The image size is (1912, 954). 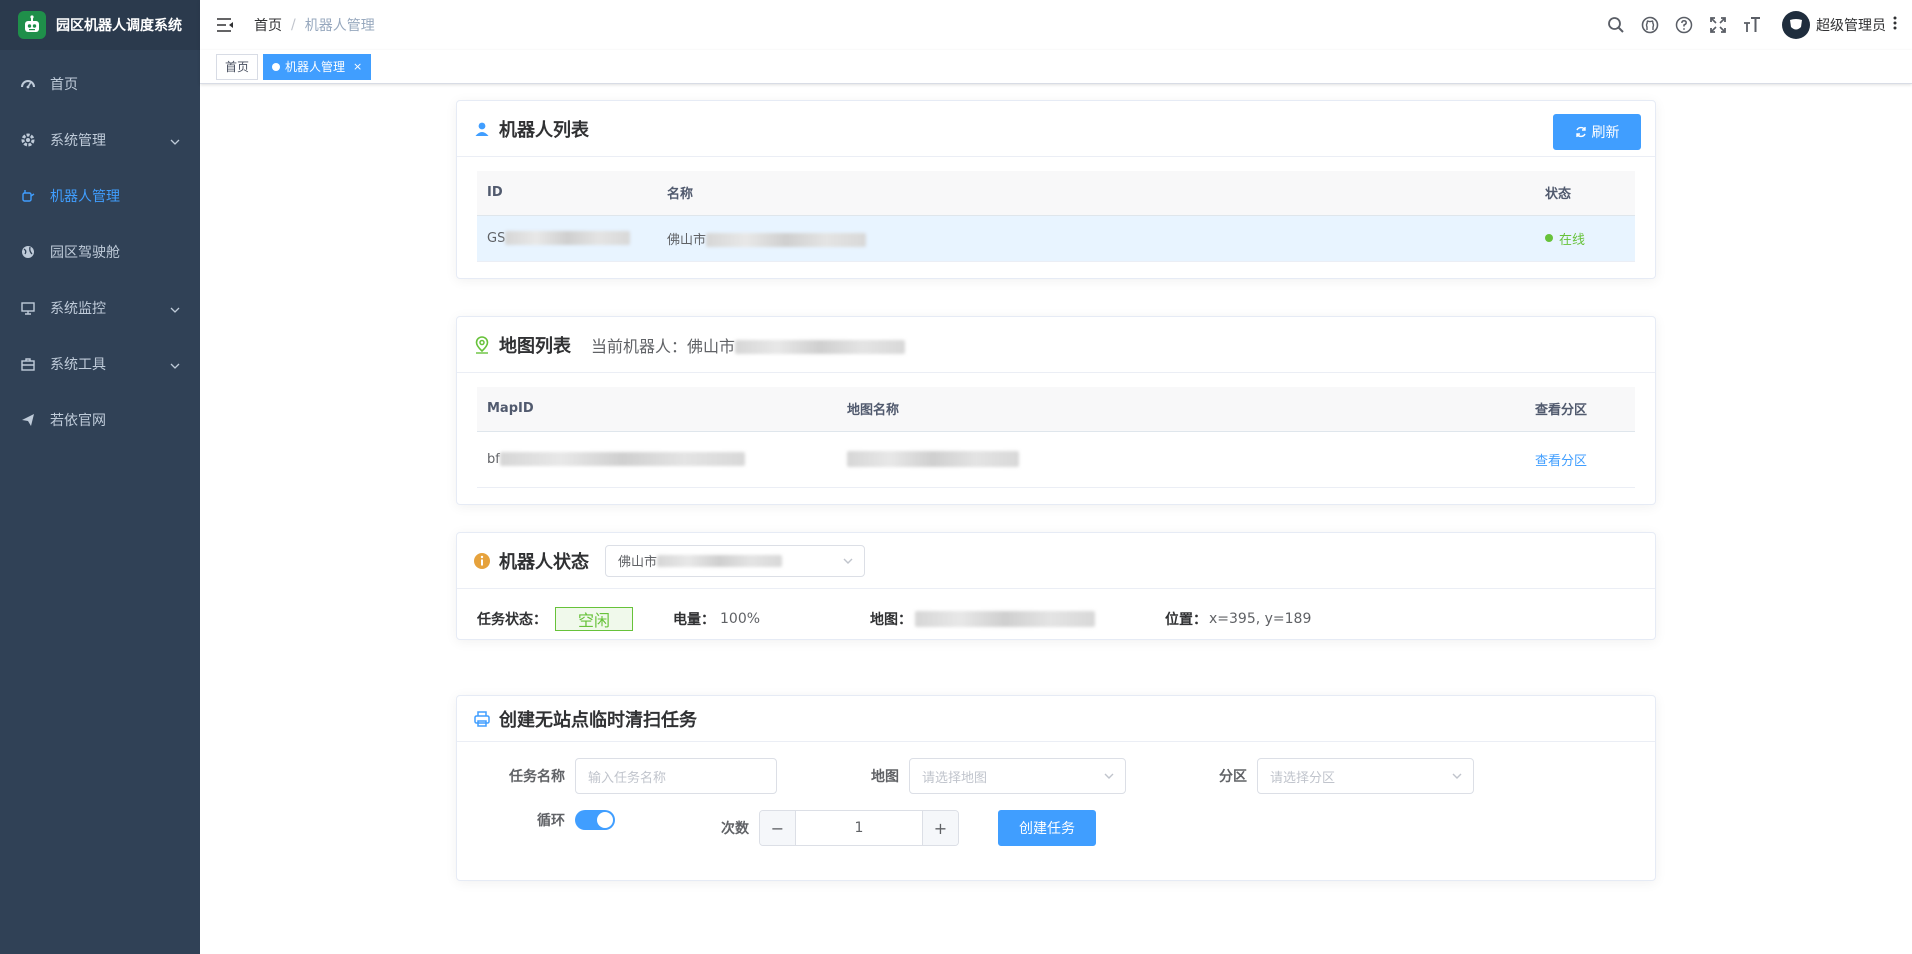 What do you see at coordinates (1650, 25) in the screenshot?
I see `github-icon` at bounding box center [1650, 25].